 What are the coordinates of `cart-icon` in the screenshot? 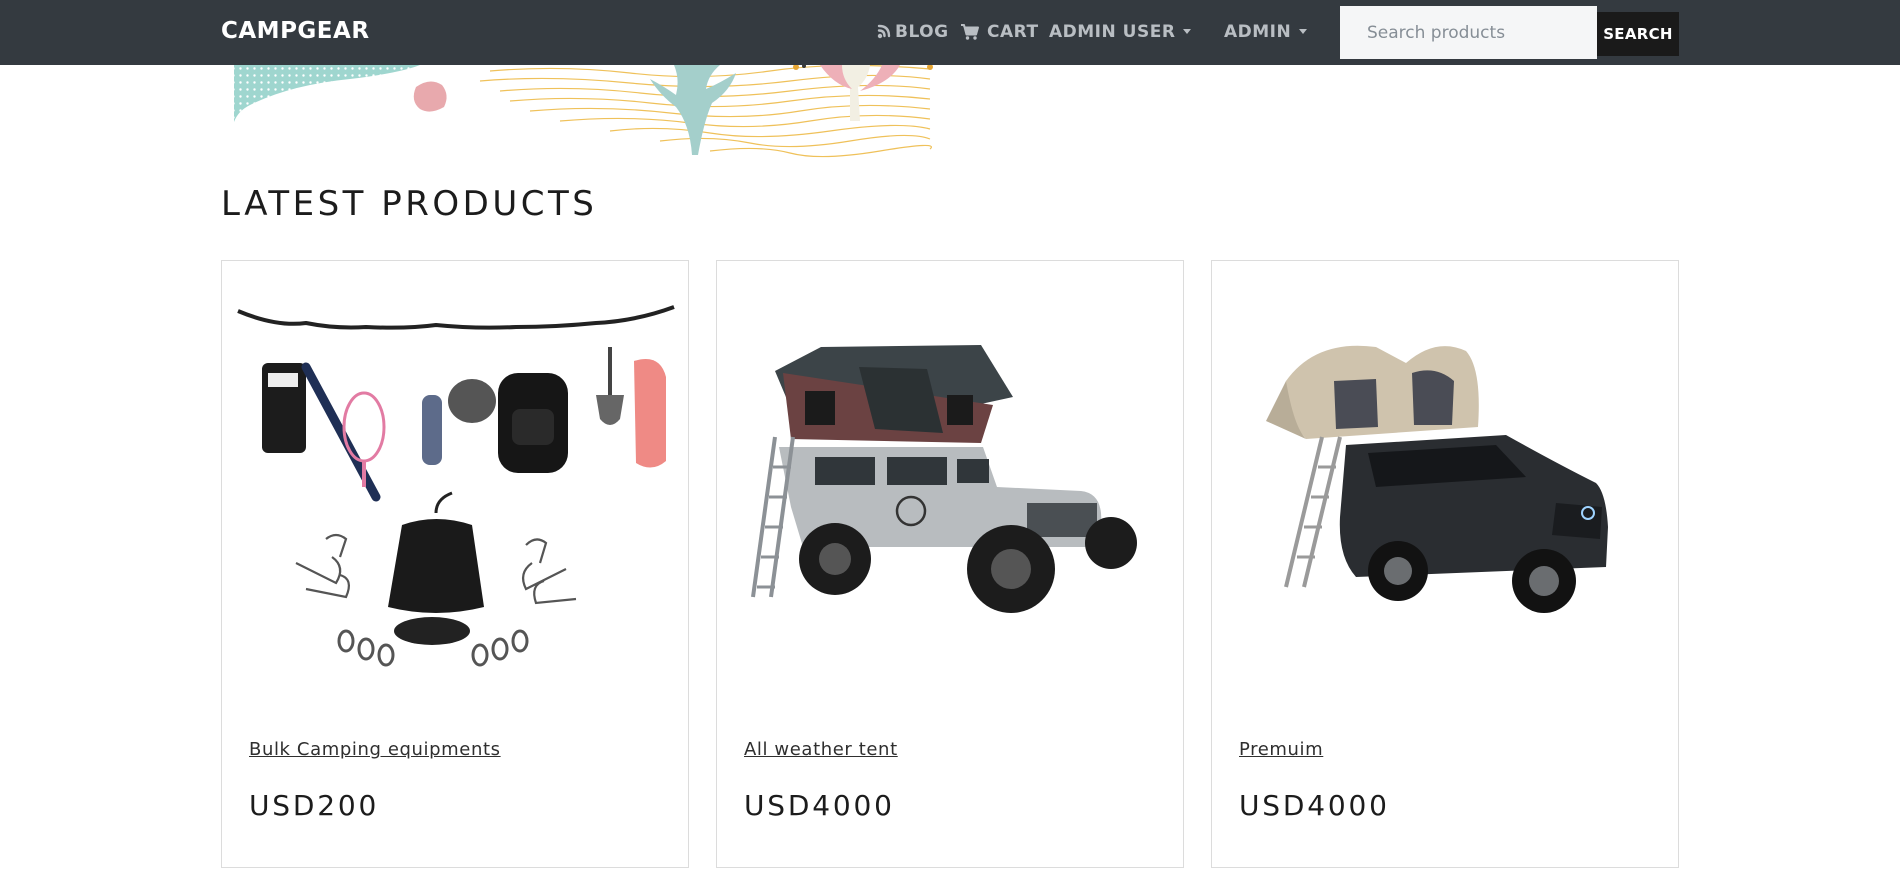 It's located at (970, 32).